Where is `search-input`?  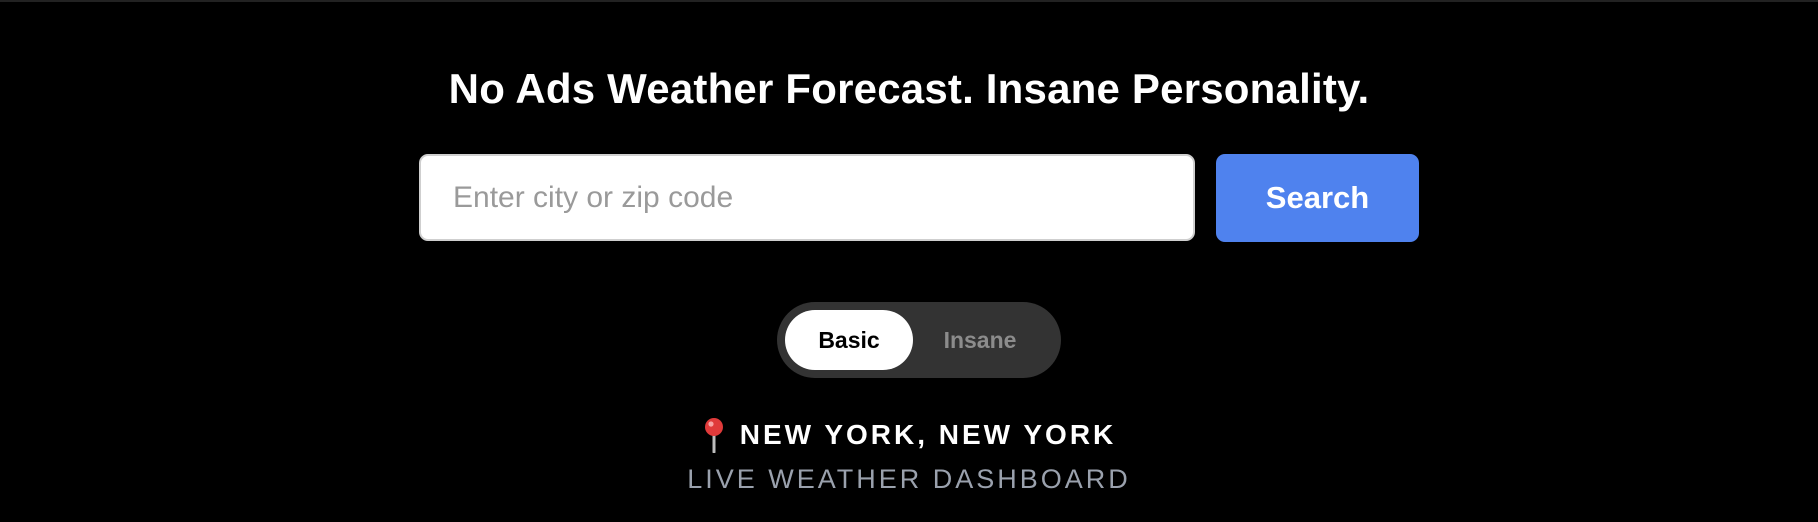 search-input is located at coordinates (807, 197).